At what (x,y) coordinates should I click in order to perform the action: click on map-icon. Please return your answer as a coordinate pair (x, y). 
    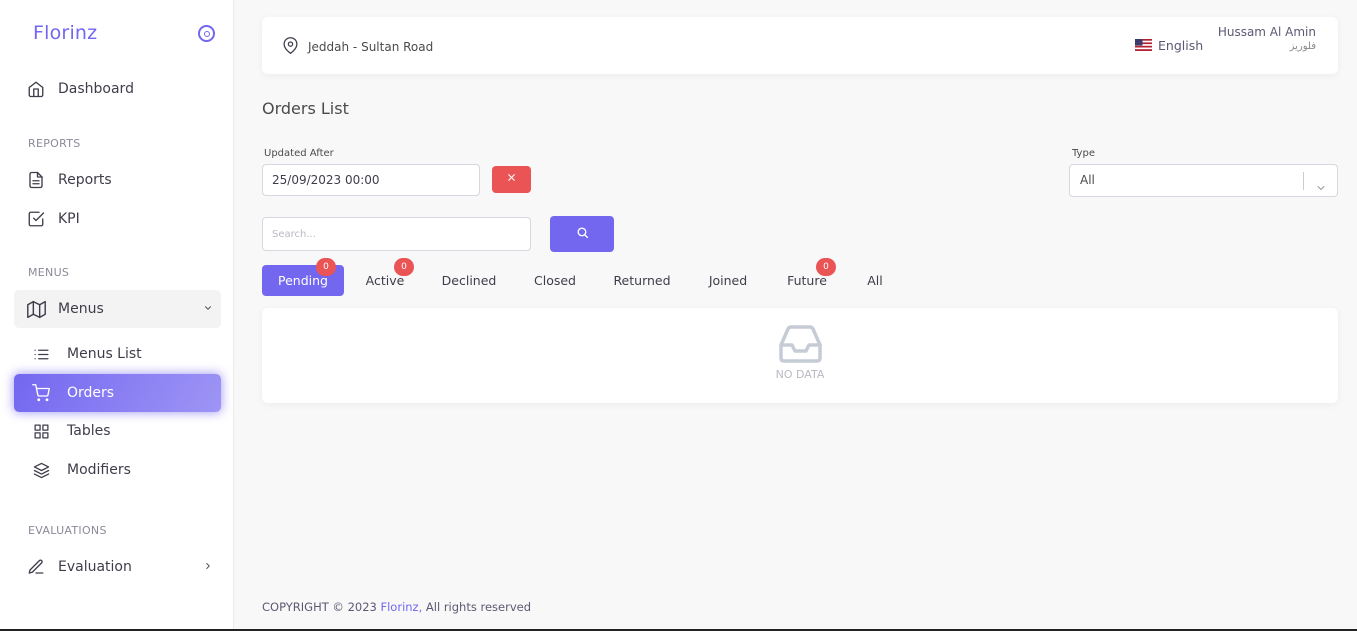
    Looking at the image, I should click on (36, 309).